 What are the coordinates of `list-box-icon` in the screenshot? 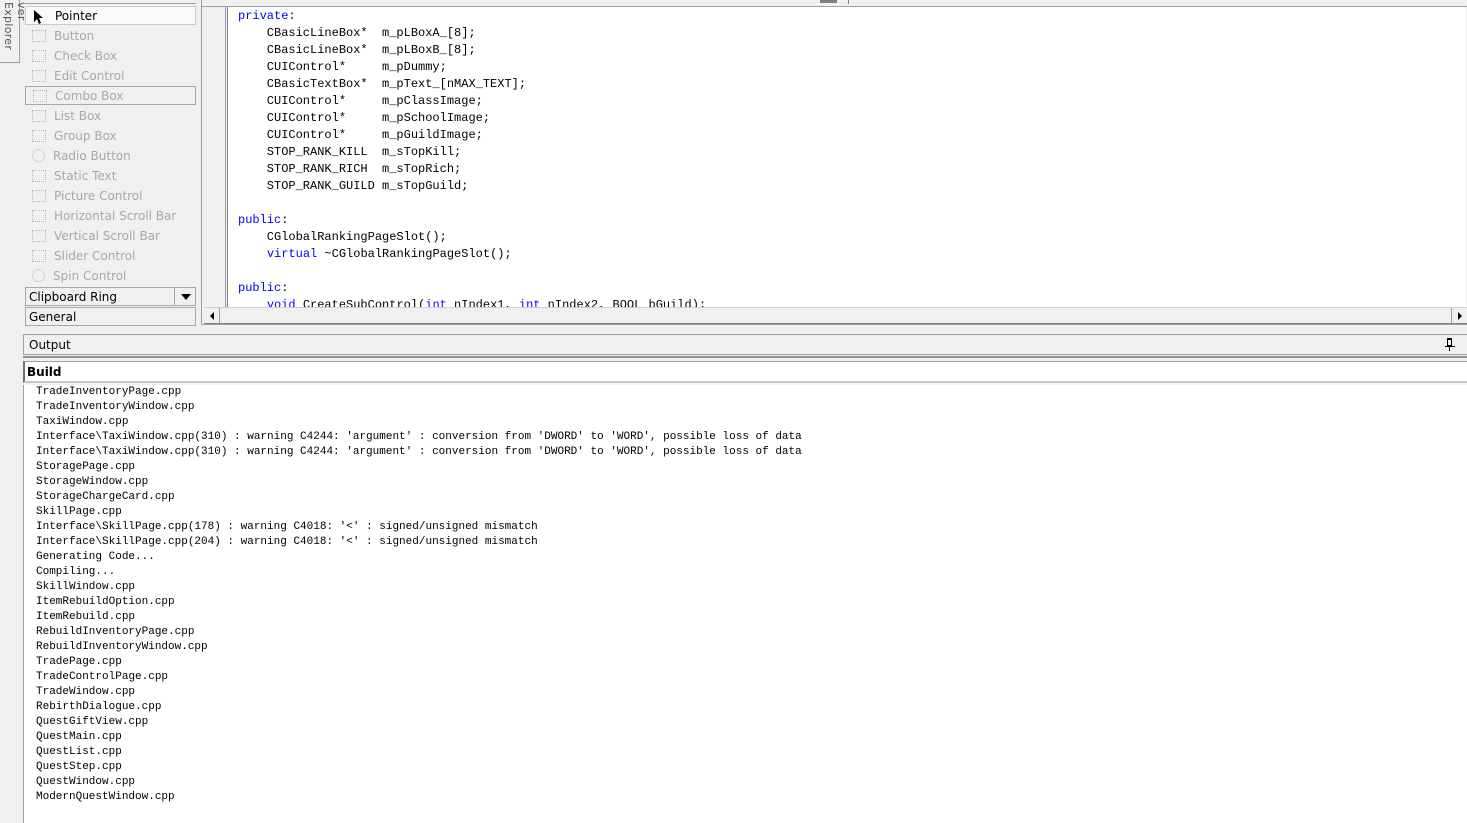 It's located at (39, 115).